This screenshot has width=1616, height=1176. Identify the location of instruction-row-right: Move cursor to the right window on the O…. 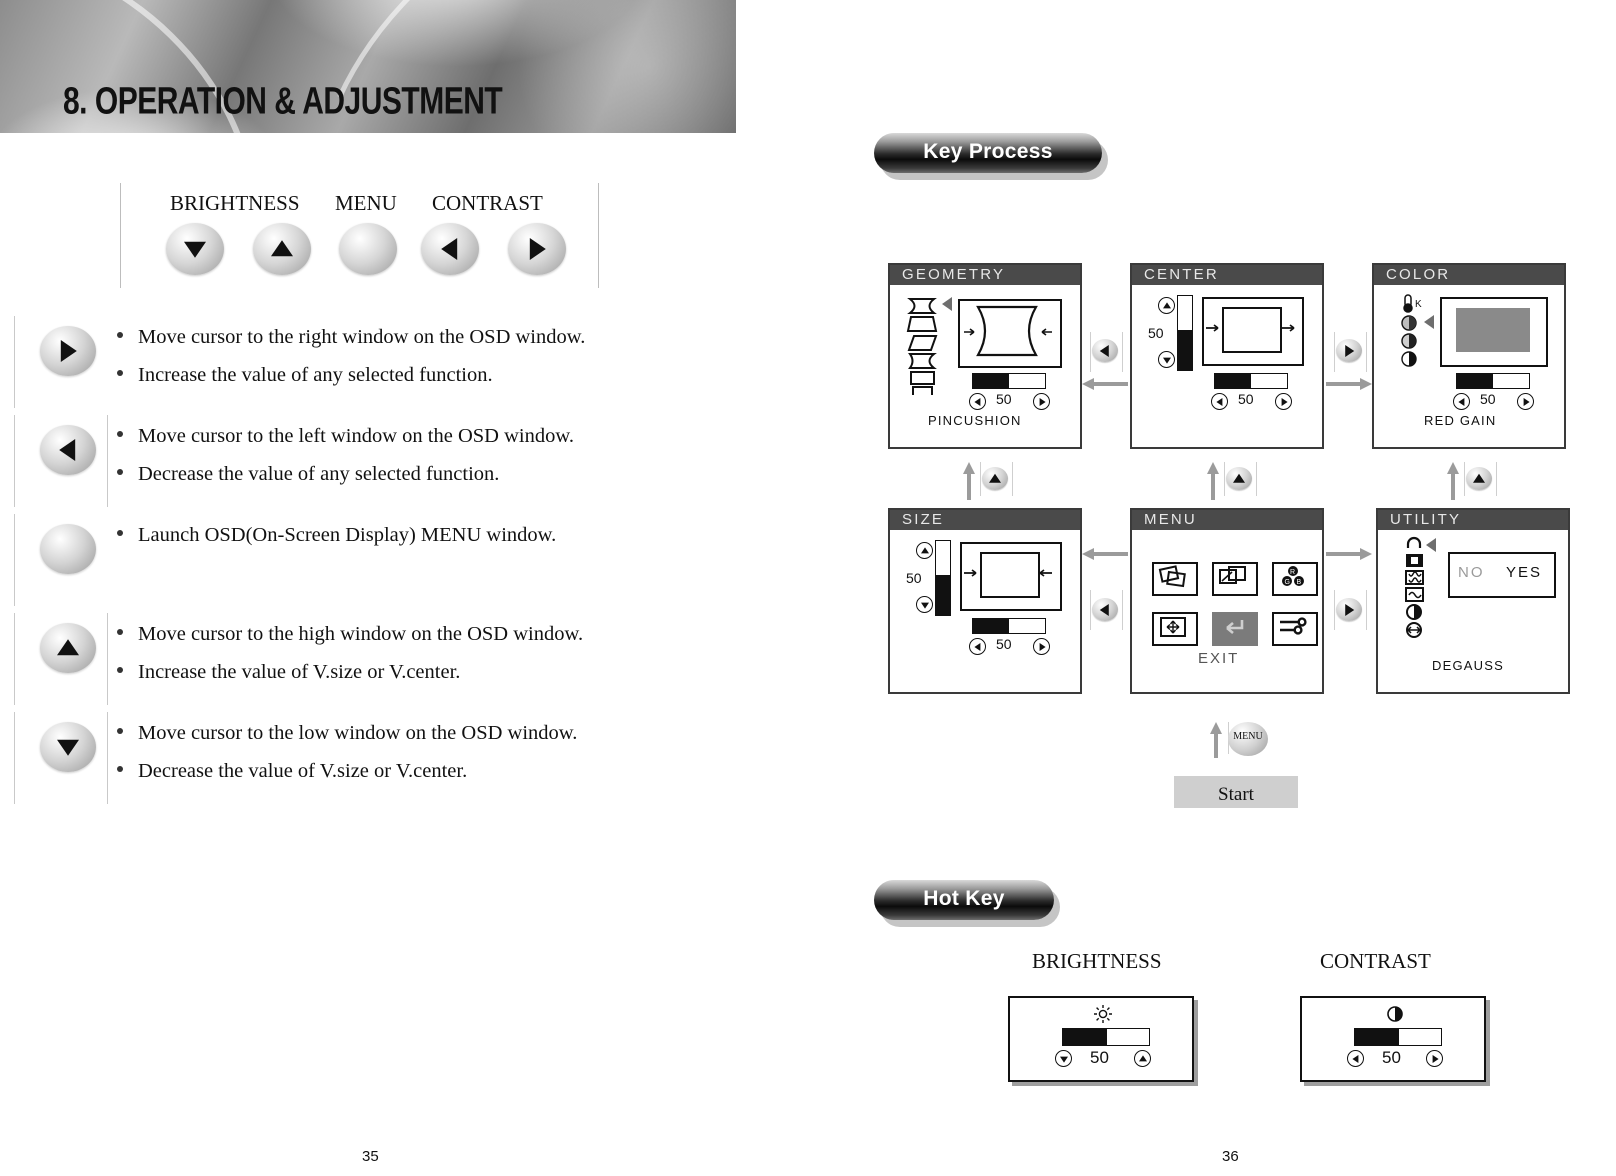
(364, 359).